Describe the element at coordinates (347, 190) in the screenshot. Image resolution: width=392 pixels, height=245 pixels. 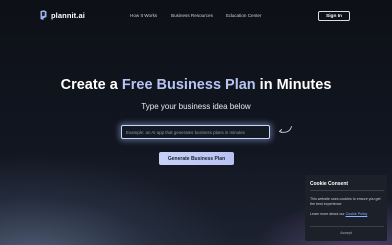
I see `cookie-divider-top` at that location.